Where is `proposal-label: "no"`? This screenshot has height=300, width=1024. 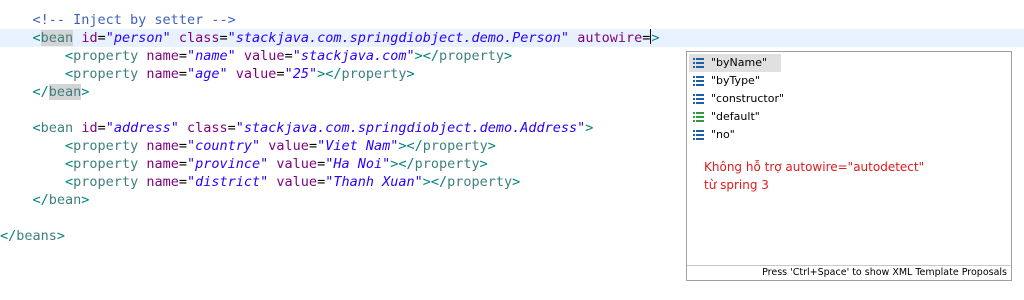 proposal-label: "no" is located at coordinates (723, 134).